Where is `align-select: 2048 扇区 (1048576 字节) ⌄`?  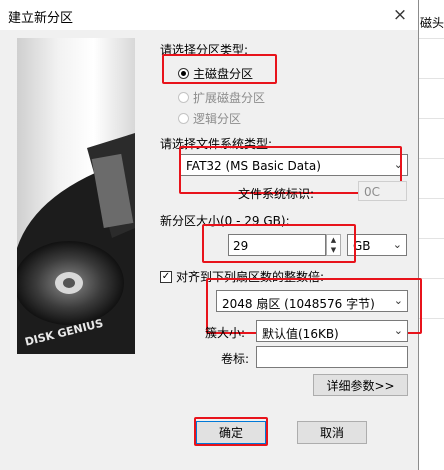 align-select: 2048 扇区 (1048576 字节) ⌄ is located at coordinates (312, 301).